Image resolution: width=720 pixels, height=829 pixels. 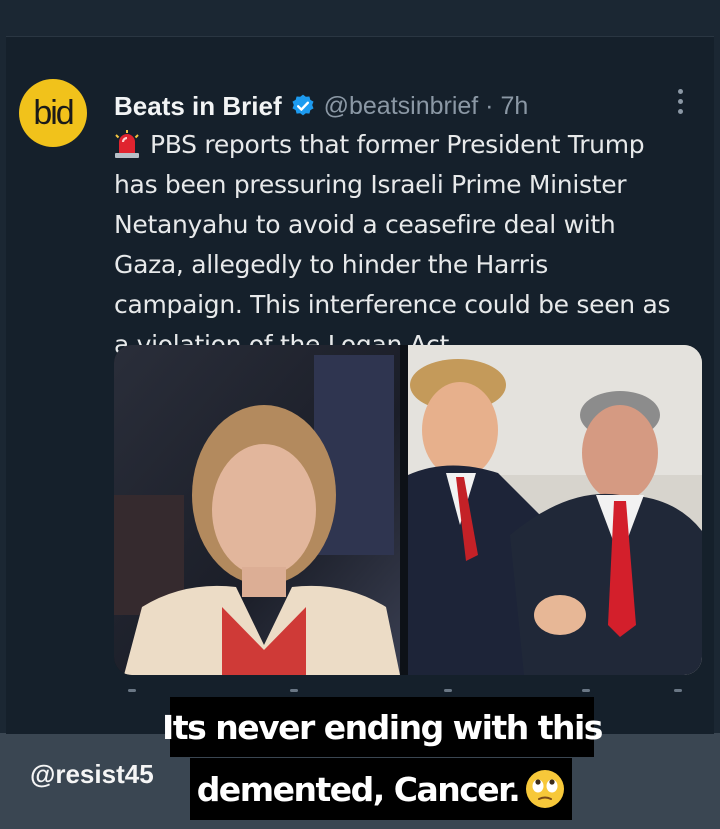 What do you see at coordinates (198, 106) in the screenshot?
I see `display-name: Beats in Brief` at bounding box center [198, 106].